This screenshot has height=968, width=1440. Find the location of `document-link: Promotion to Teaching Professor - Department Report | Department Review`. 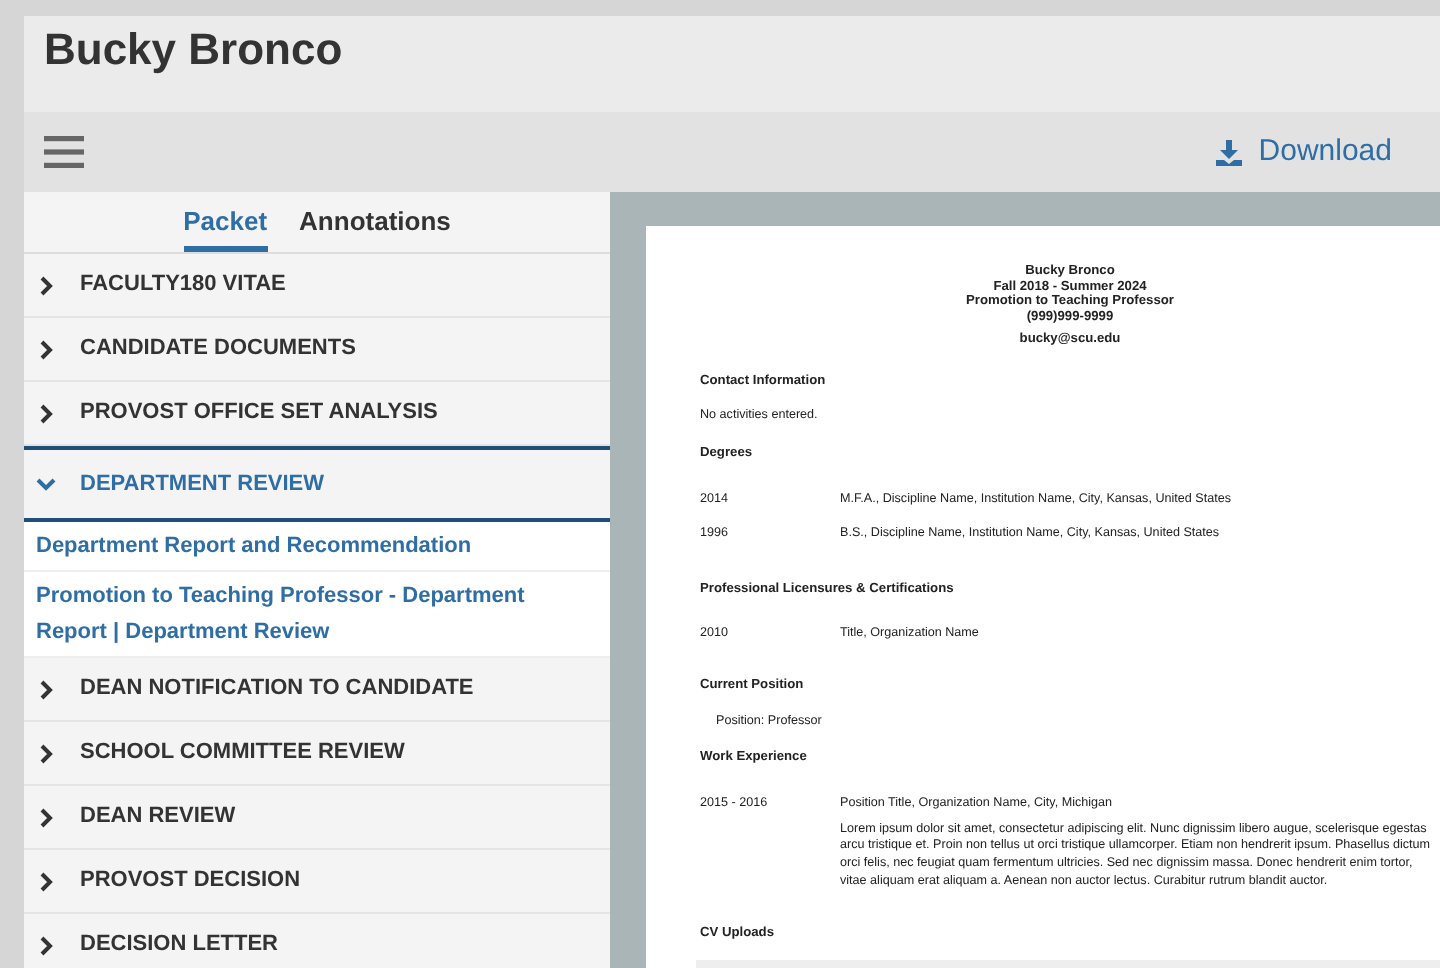

document-link: Promotion to Teaching Professor - Department Report | Department Review is located at coordinates (317, 615).